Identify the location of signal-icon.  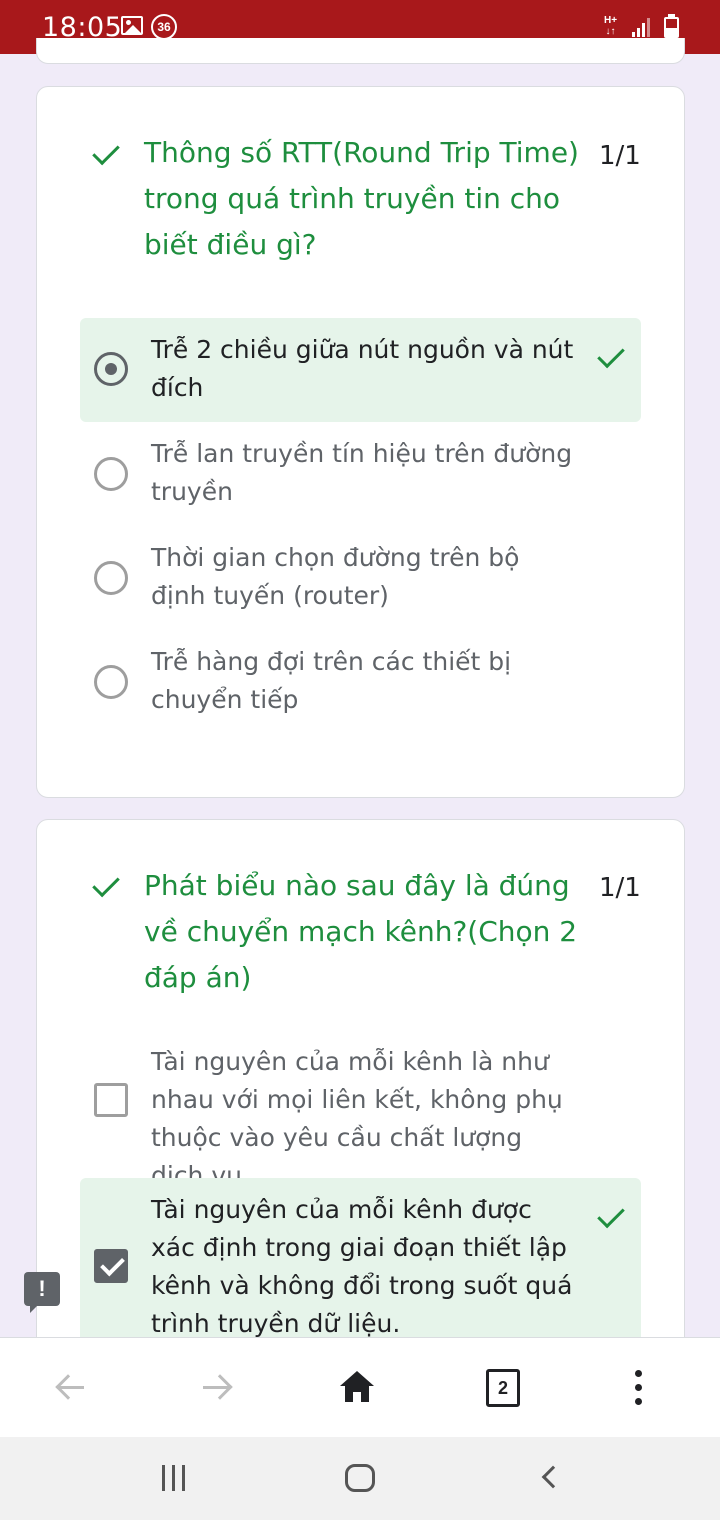
(639, 27).